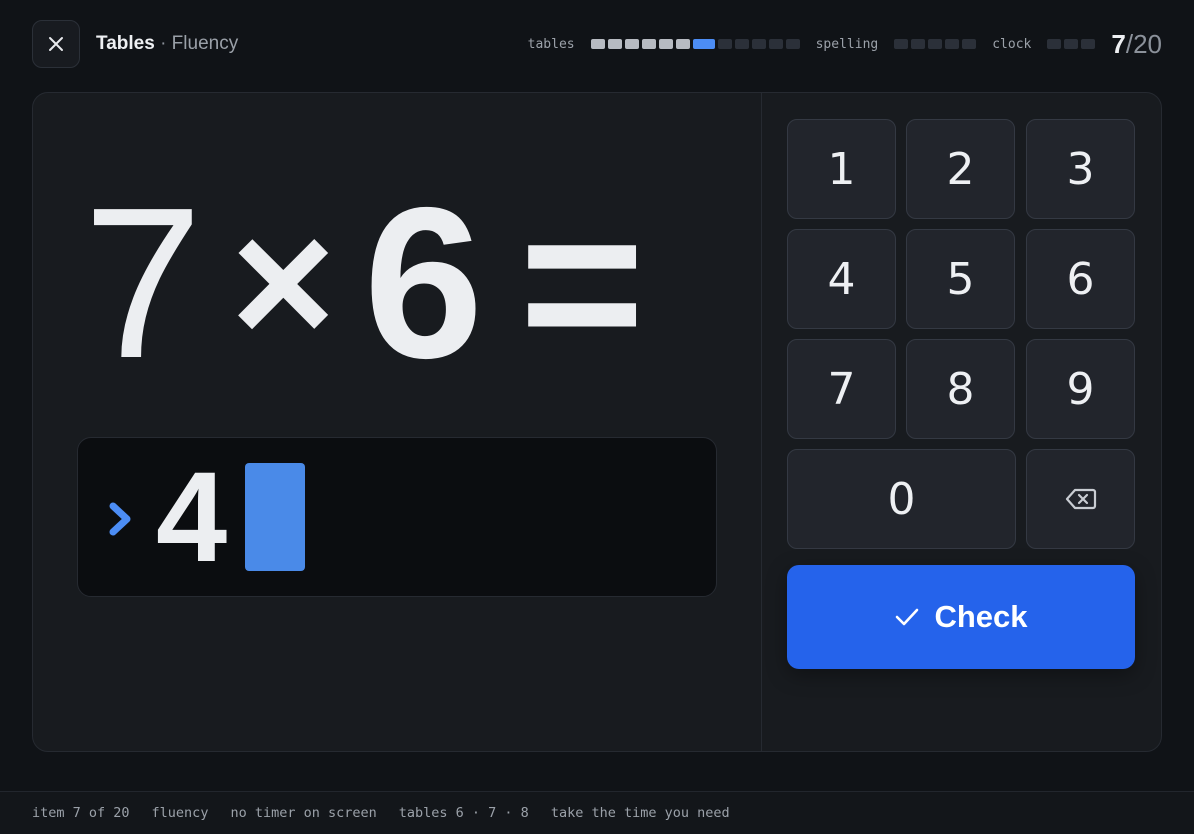  What do you see at coordinates (275, 517) in the screenshot?
I see `text-caret` at bounding box center [275, 517].